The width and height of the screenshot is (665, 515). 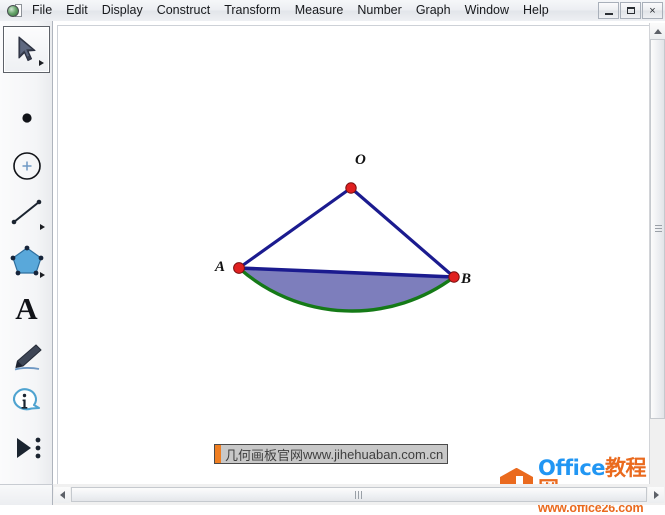 I want to click on marker-pen-icon, so click(x=28, y=356).